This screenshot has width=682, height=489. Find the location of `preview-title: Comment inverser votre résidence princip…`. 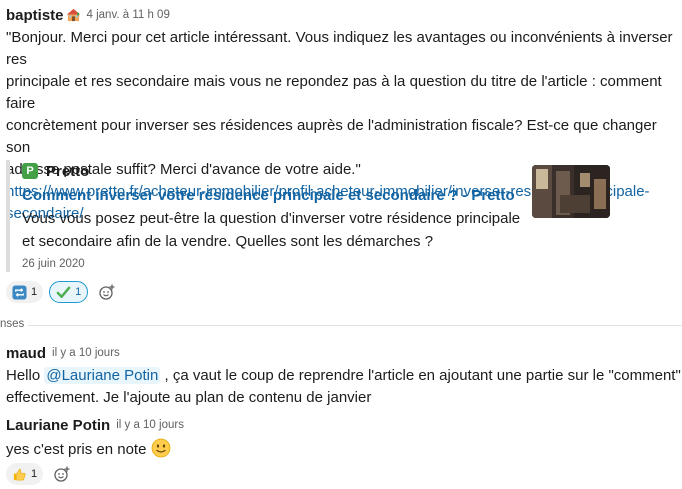

preview-title: Comment inverser votre résidence princip… is located at coordinates (272, 196).